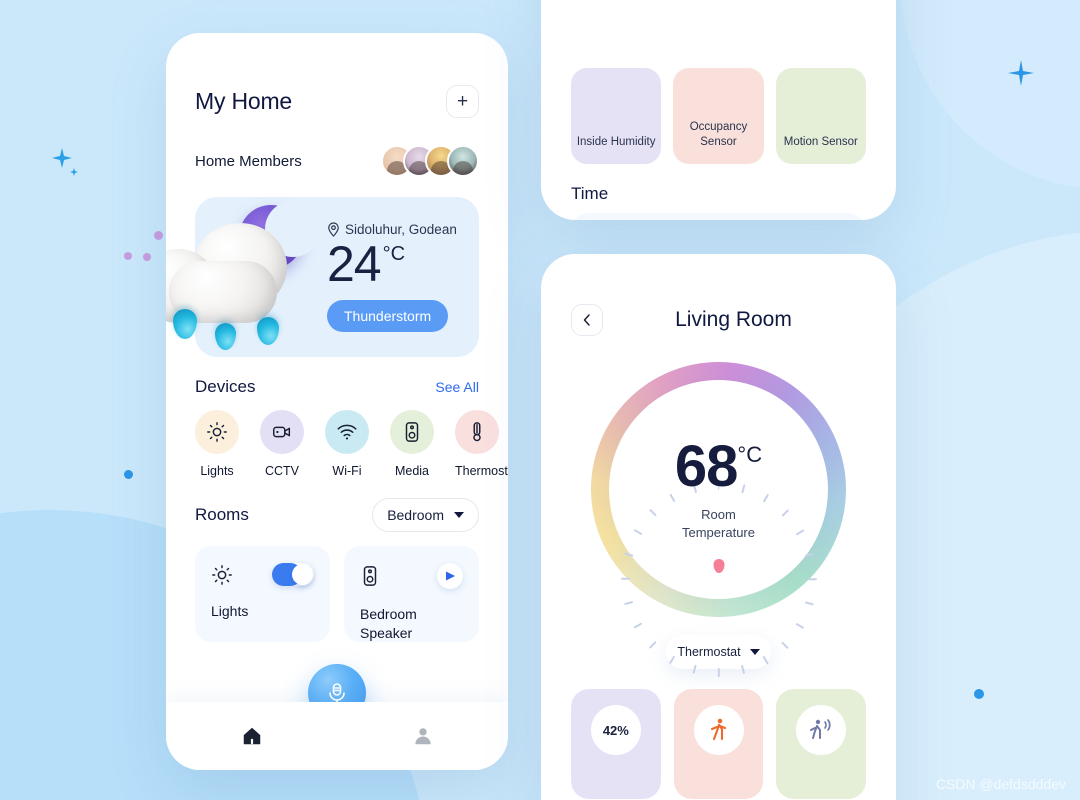 The image size is (1080, 800). I want to click on temperature-dial: 68 °C Room Temperature, so click(718, 519).